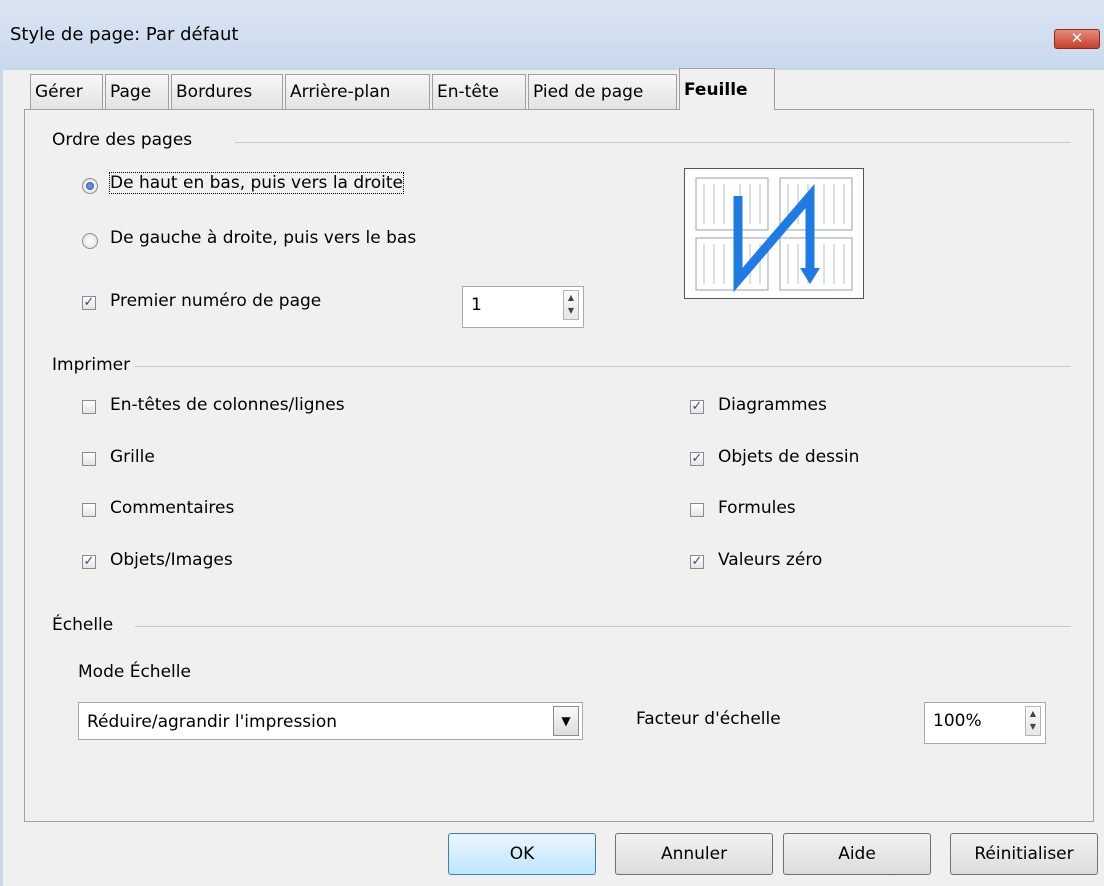 The image size is (1104, 886). What do you see at coordinates (256, 183) in the screenshot?
I see `radio-top-to-bottom-label: De haut en bas, puis vers la droite` at bounding box center [256, 183].